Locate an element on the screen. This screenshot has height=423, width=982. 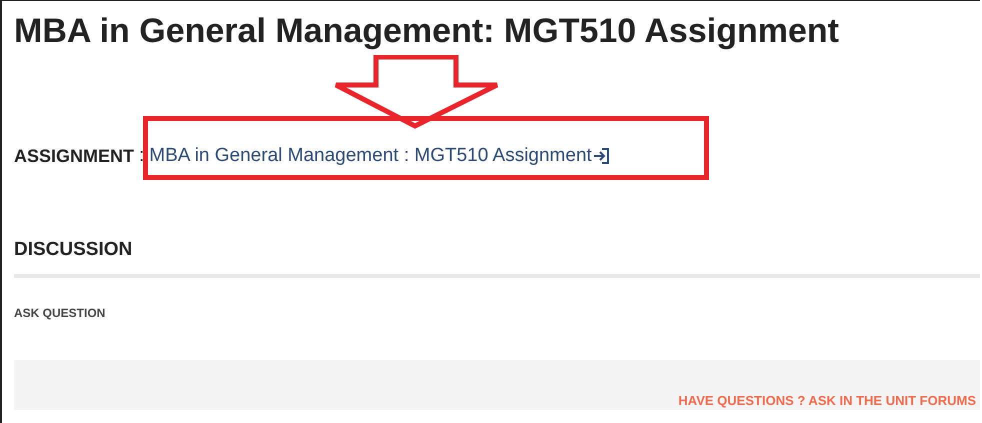
discussion-heading: DISCUSSION is located at coordinates (497, 258).